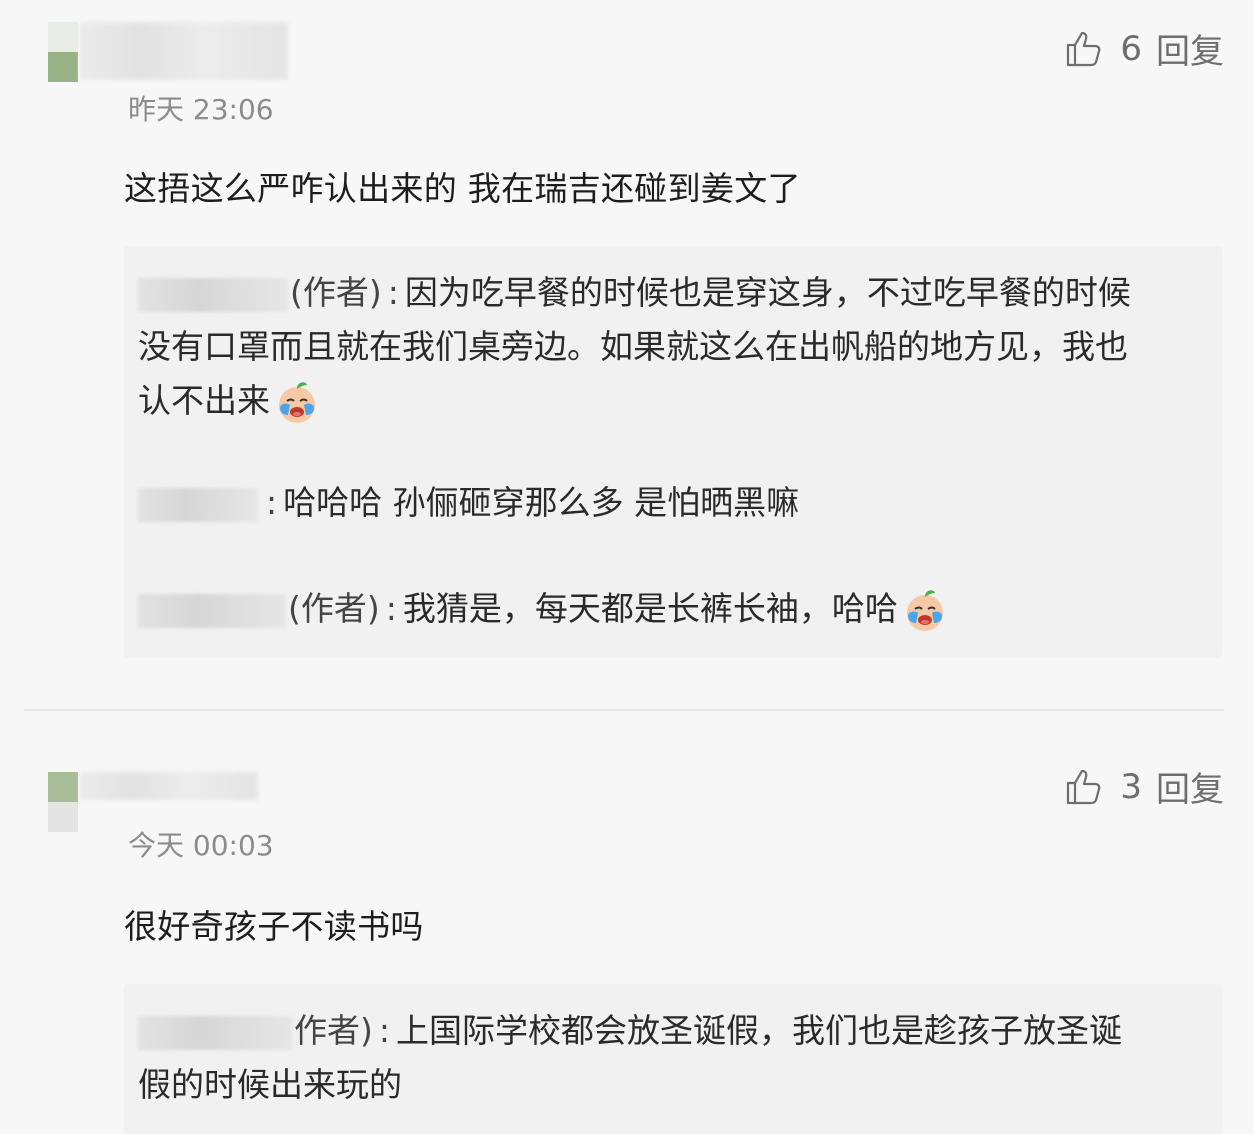  What do you see at coordinates (201, 845) in the screenshot?
I see `comment-time: 今天 00:03` at bounding box center [201, 845].